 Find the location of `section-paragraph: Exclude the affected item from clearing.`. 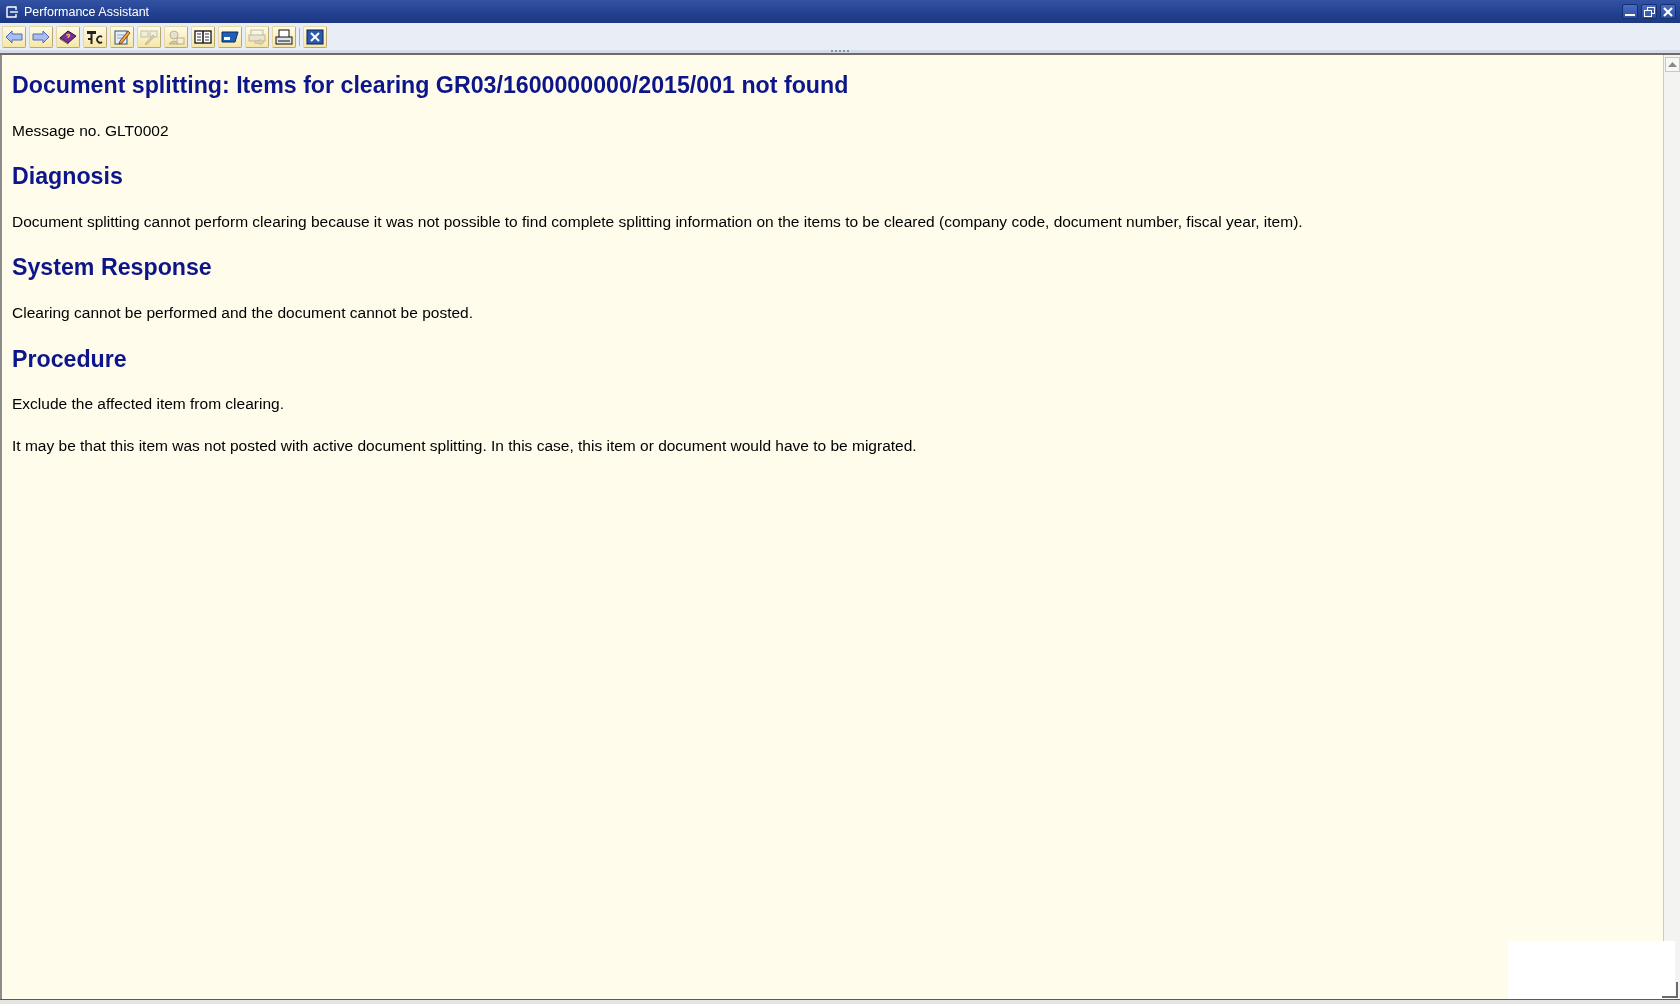

section-paragraph: Exclude the affected item from clearing. is located at coordinates (148, 404).